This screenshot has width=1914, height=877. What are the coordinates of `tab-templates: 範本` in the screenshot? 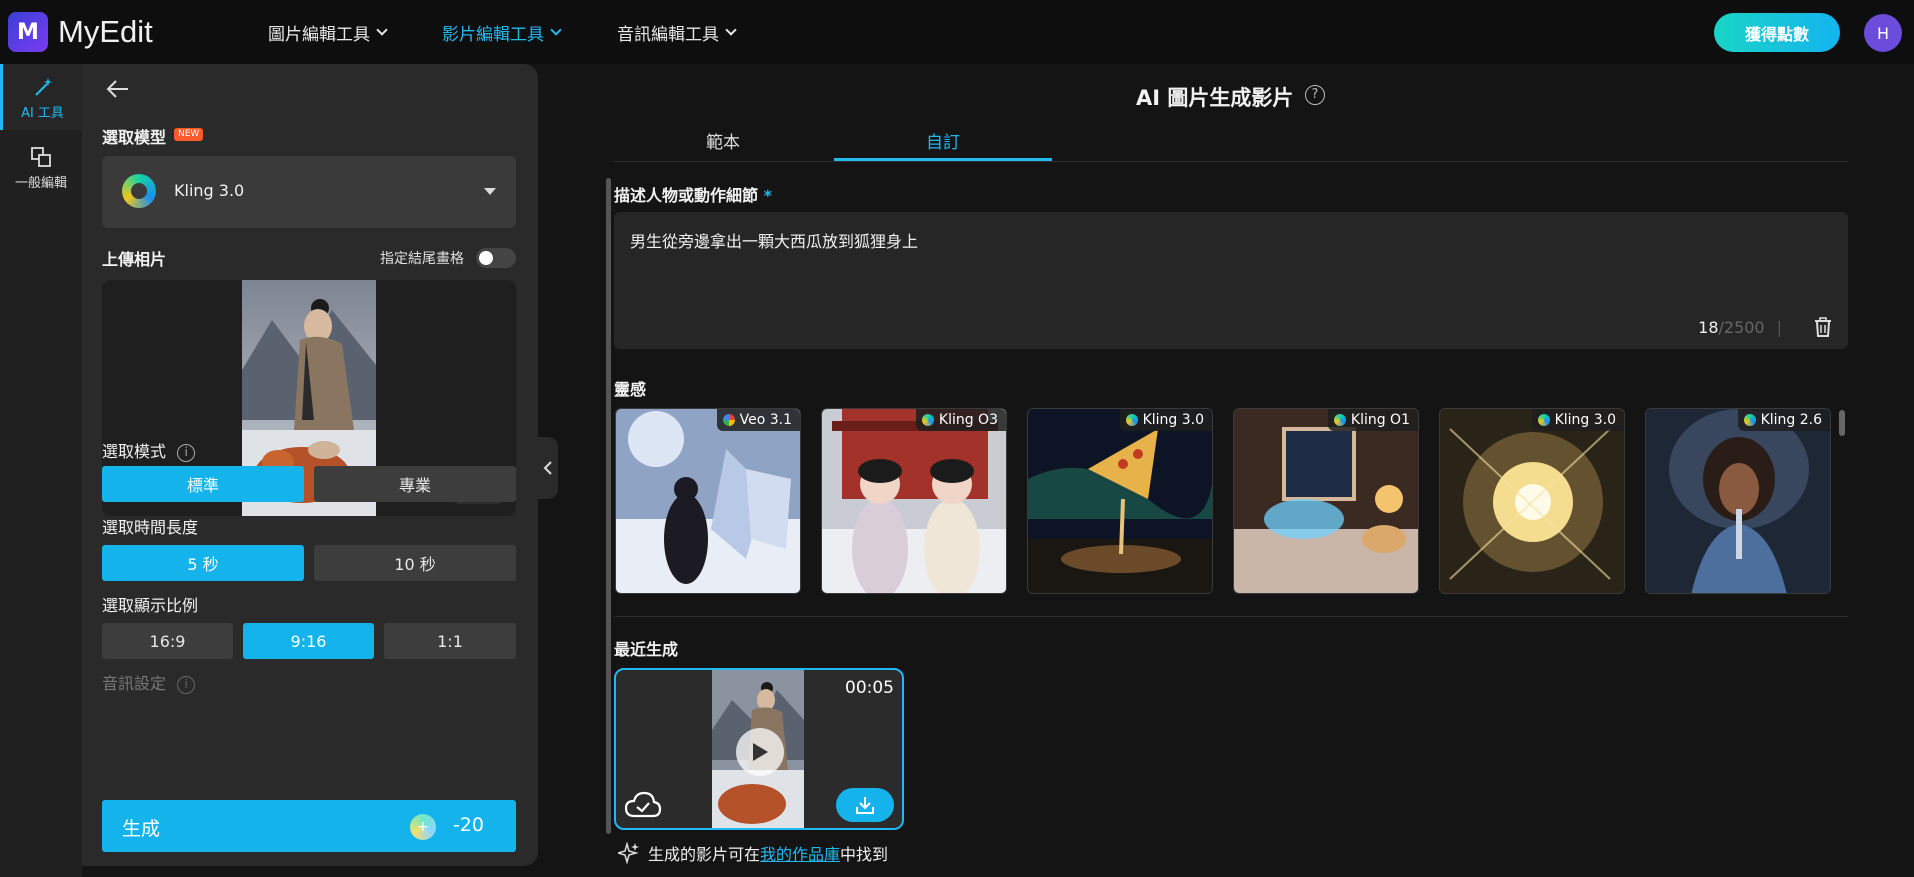 It's located at (723, 140).